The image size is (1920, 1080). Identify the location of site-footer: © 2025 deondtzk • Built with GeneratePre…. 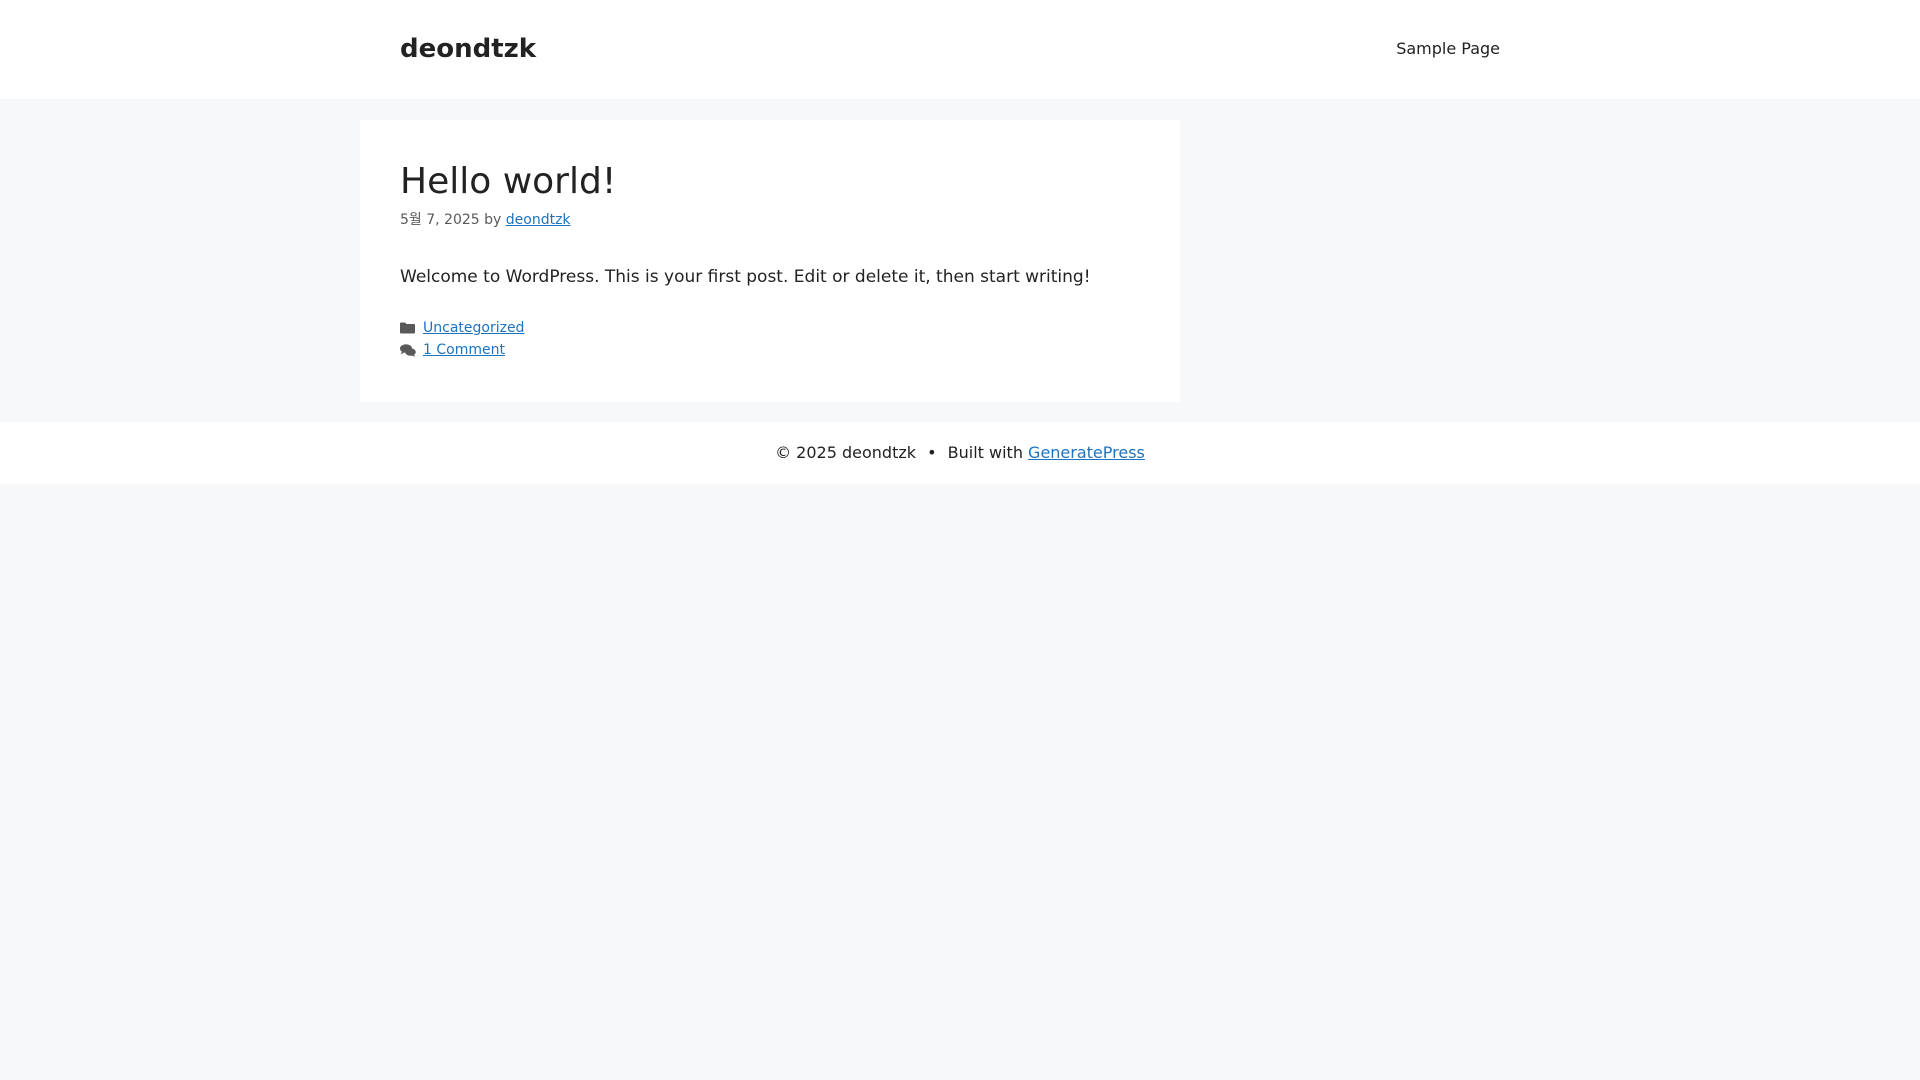
(960, 453).